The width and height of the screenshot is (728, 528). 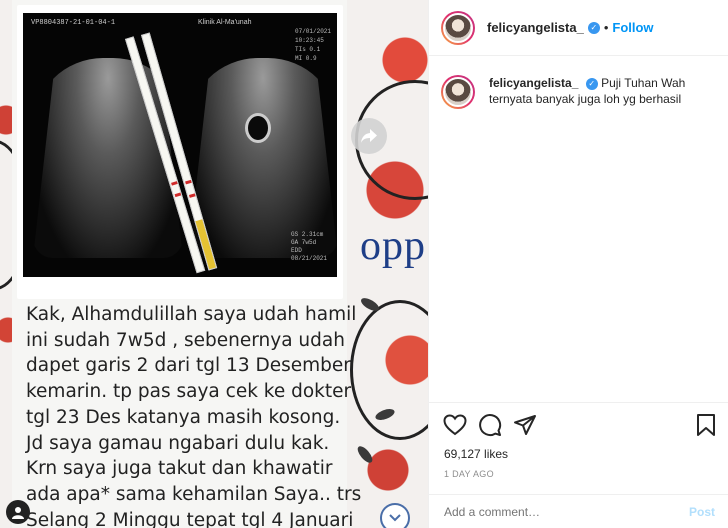 I want to click on decor-vine, so click(x=389, y=370).